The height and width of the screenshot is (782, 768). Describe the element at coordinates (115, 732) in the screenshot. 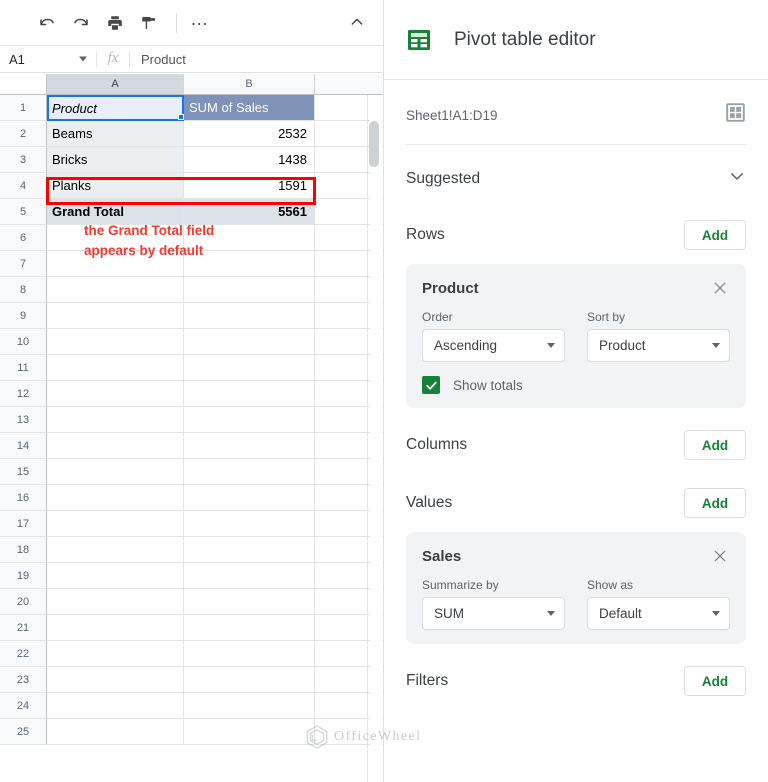

I see `cell-a25` at that location.